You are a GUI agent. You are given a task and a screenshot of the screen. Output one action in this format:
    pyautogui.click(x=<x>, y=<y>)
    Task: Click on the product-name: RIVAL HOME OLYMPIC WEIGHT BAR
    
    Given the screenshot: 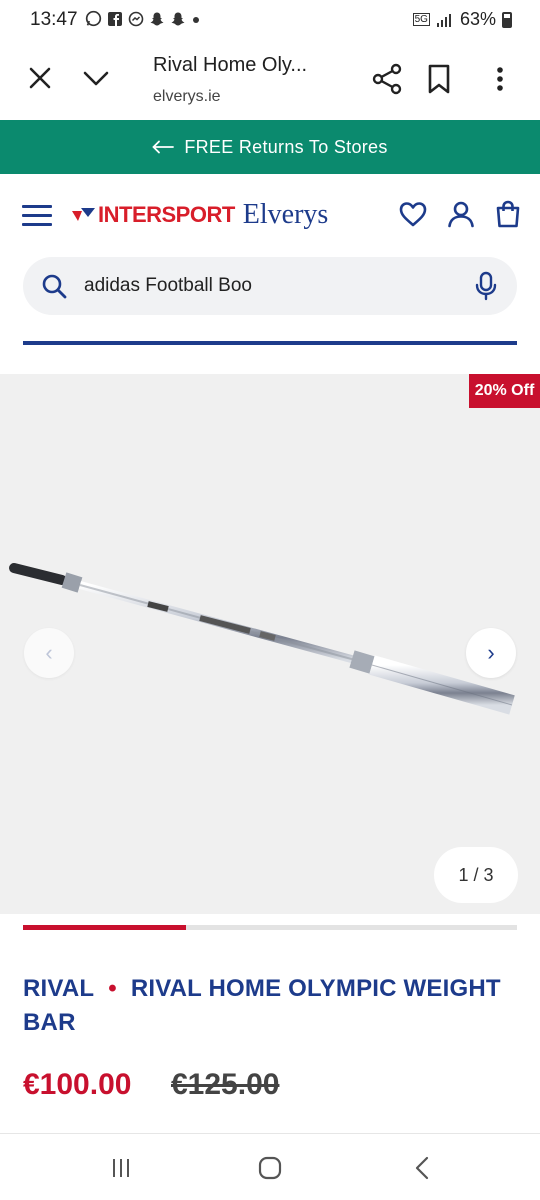 What is the action you would take?
    pyautogui.click(x=262, y=1005)
    